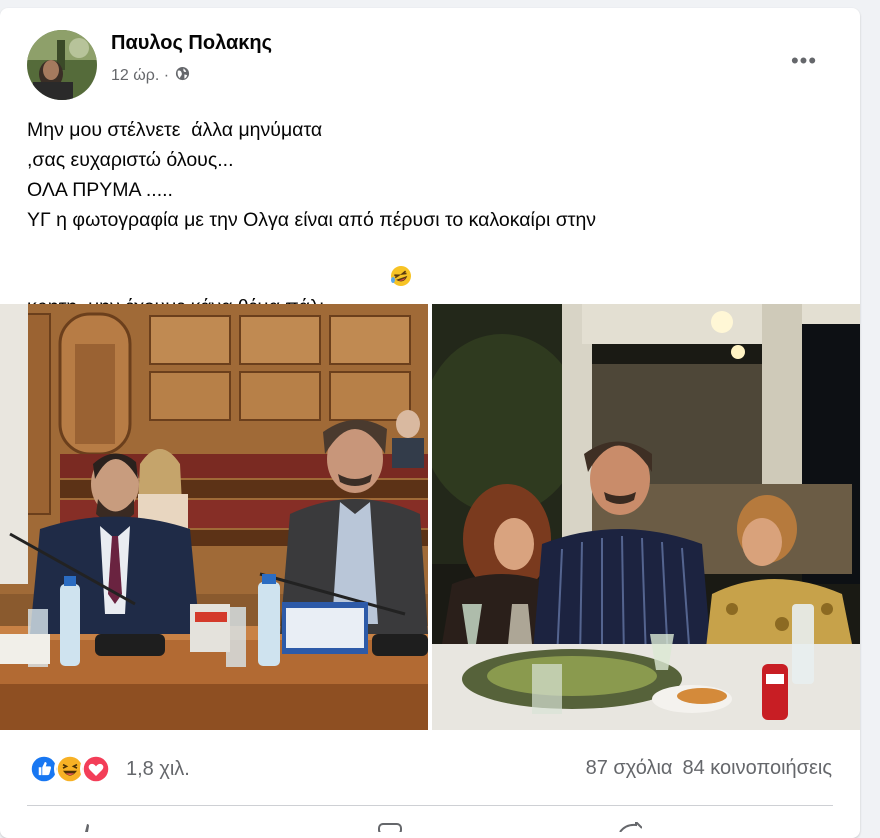 The image size is (880, 838). Describe the element at coordinates (182, 76) in the screenshot. I see `globe-icon` at that location.